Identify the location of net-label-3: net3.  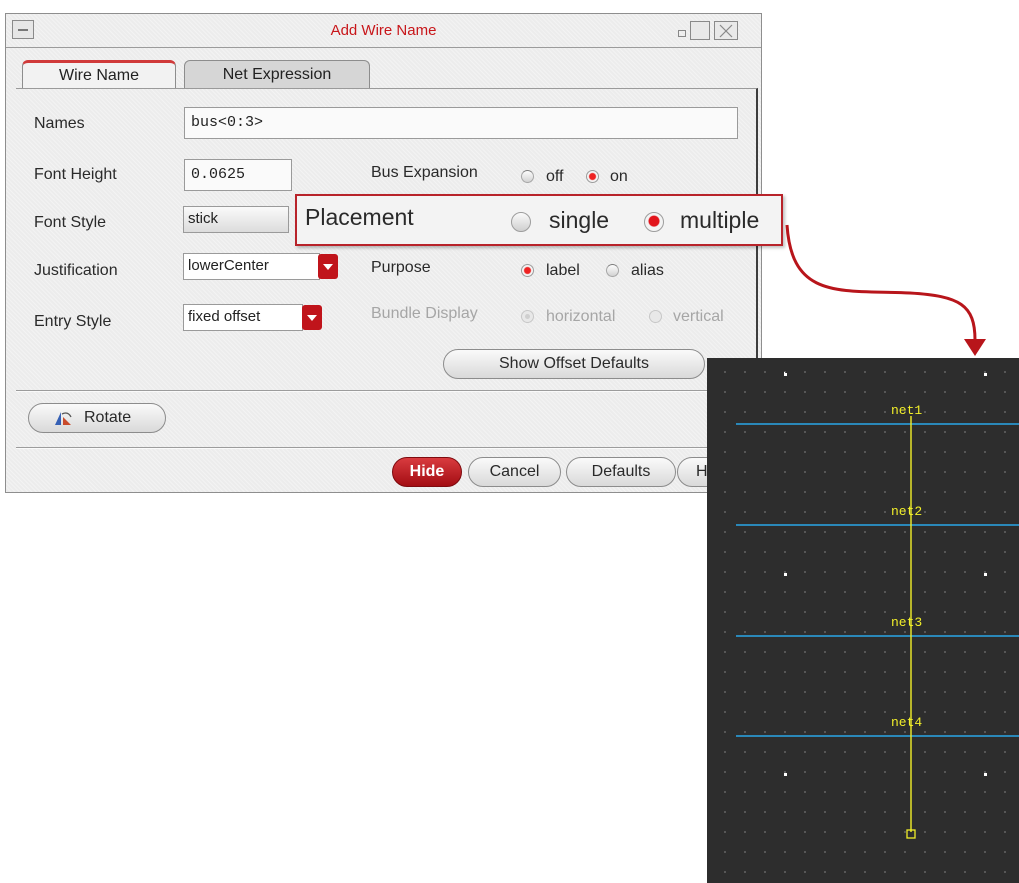
(906, 622).